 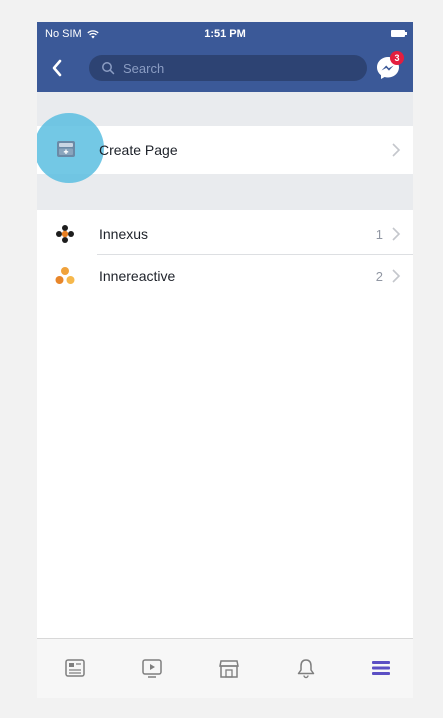 What do you see at coordinates (124, 234) in the screenshot?
I see `page-name: Innexus` at bounding box center [124, 234].